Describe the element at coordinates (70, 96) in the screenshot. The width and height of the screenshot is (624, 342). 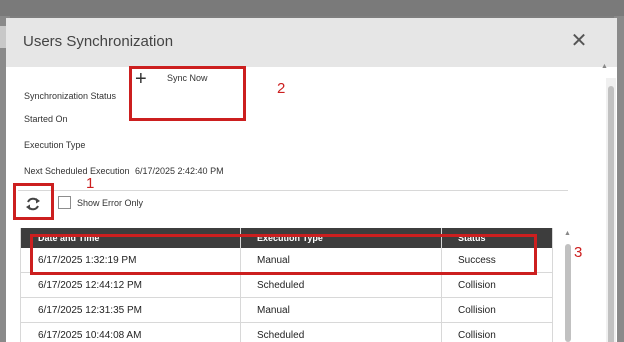
I see `sync-status-label: Synchronization Status` at that location.